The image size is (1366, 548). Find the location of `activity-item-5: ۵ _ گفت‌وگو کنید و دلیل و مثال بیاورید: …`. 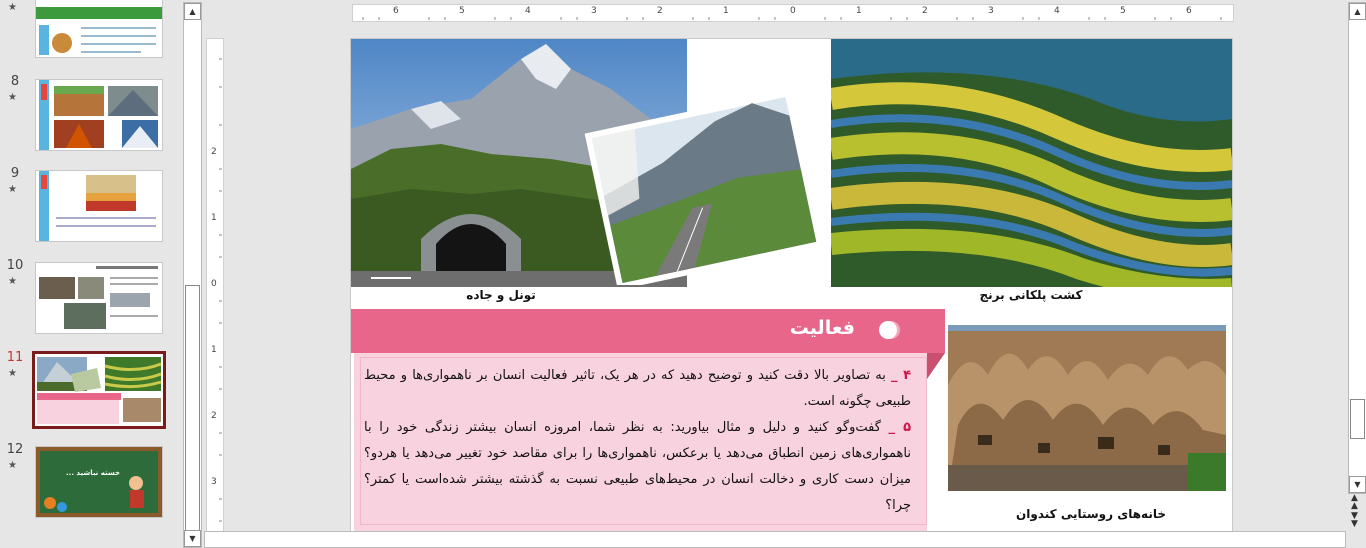

activity-item-5: ۵ _ گفت‌وگو کنید و دلیل و مثال بیاورید: … is located at coordinates (637, 467).